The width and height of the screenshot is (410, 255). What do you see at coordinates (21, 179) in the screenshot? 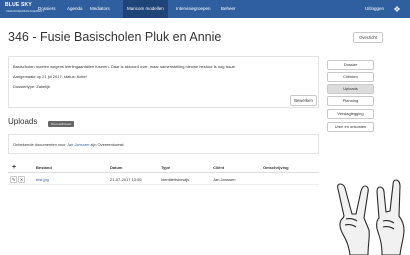
I see `delete-row-button: ✕` at bounding box center [21, 179].